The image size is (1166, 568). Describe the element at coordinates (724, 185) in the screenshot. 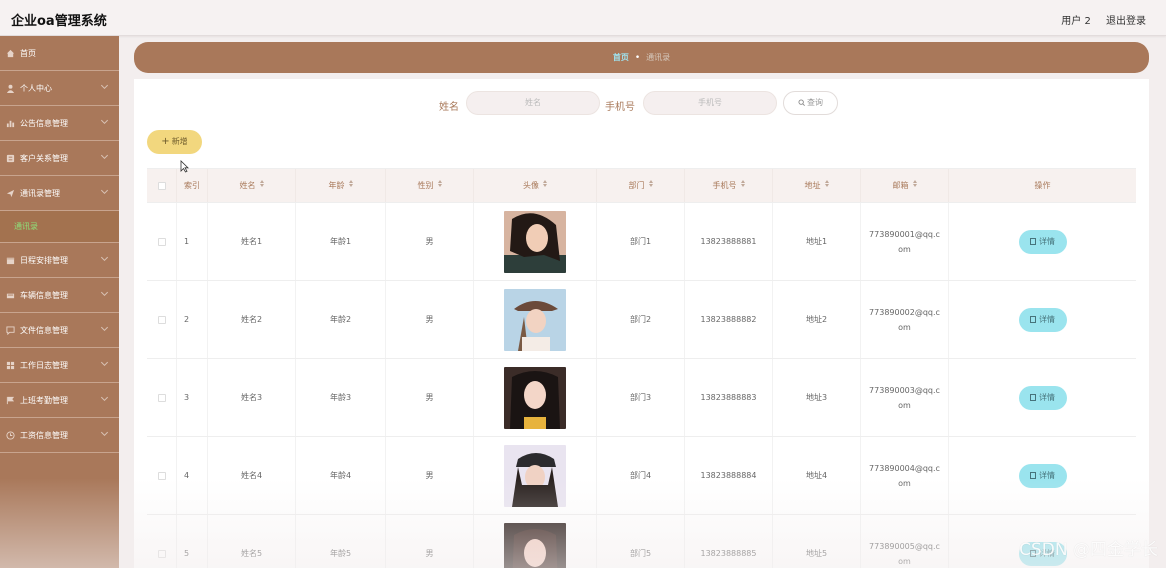

I see `header-label: 手机号` at that location.